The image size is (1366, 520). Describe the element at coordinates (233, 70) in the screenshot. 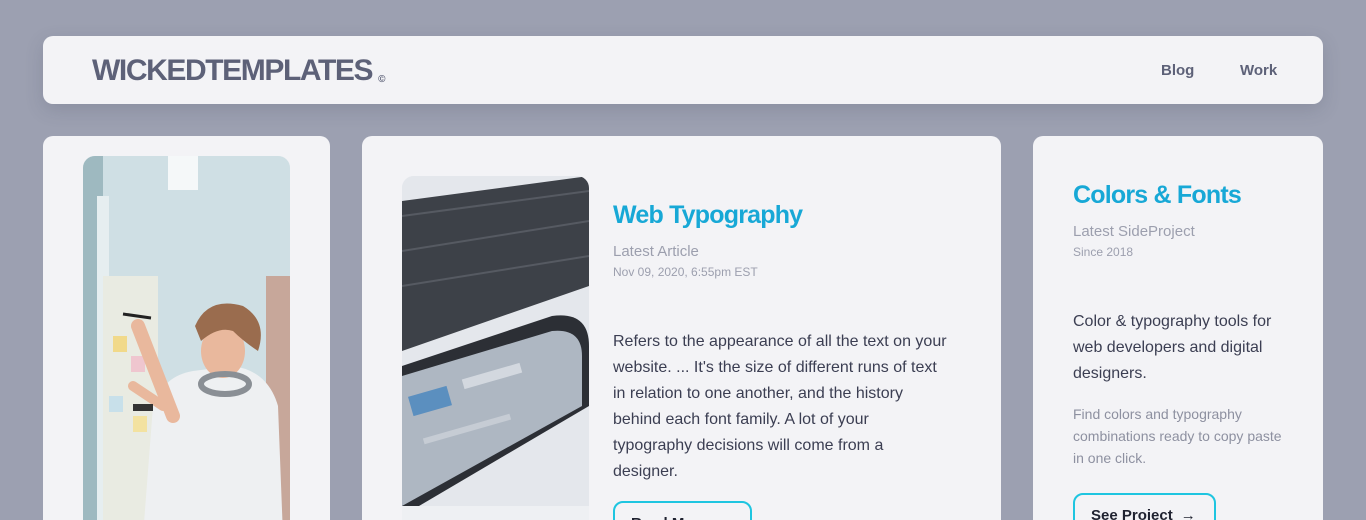

I see `logo-text: WICKEDTEMPLATES` at that location.